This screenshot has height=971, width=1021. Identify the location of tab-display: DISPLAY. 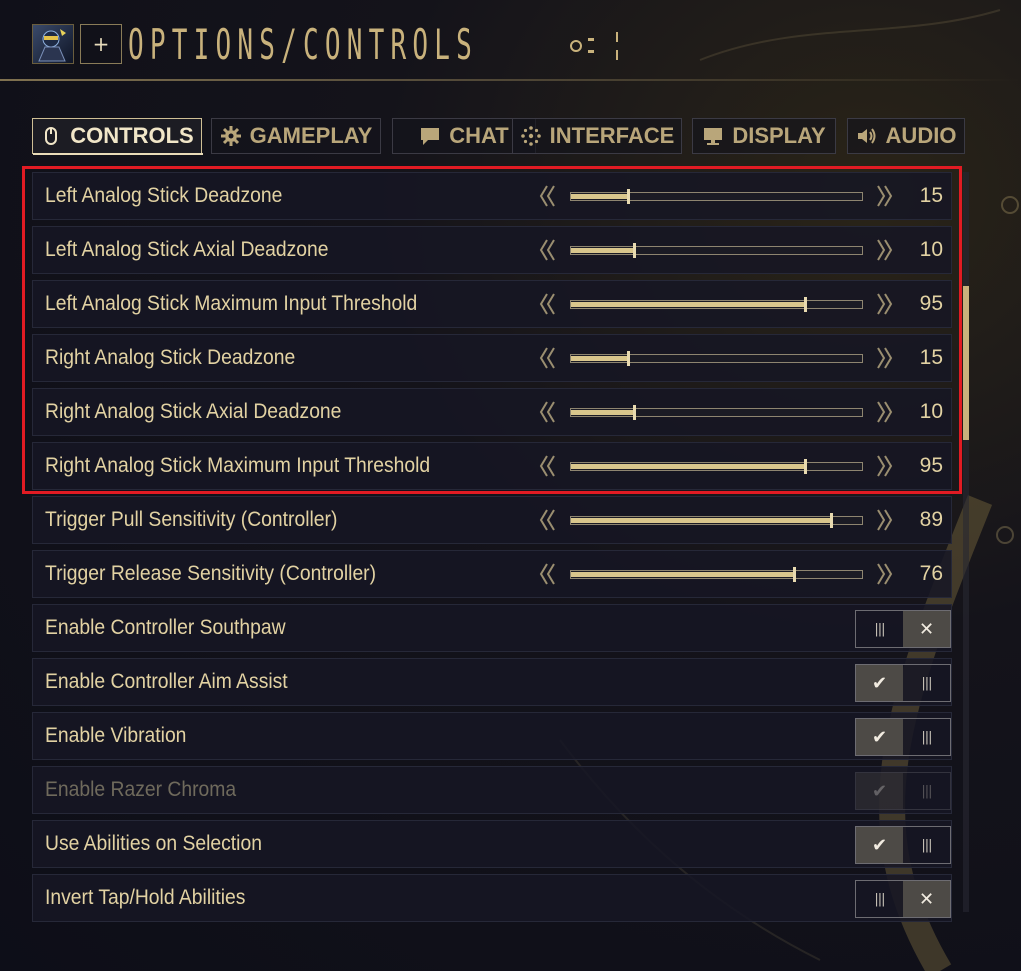
(764, 136).